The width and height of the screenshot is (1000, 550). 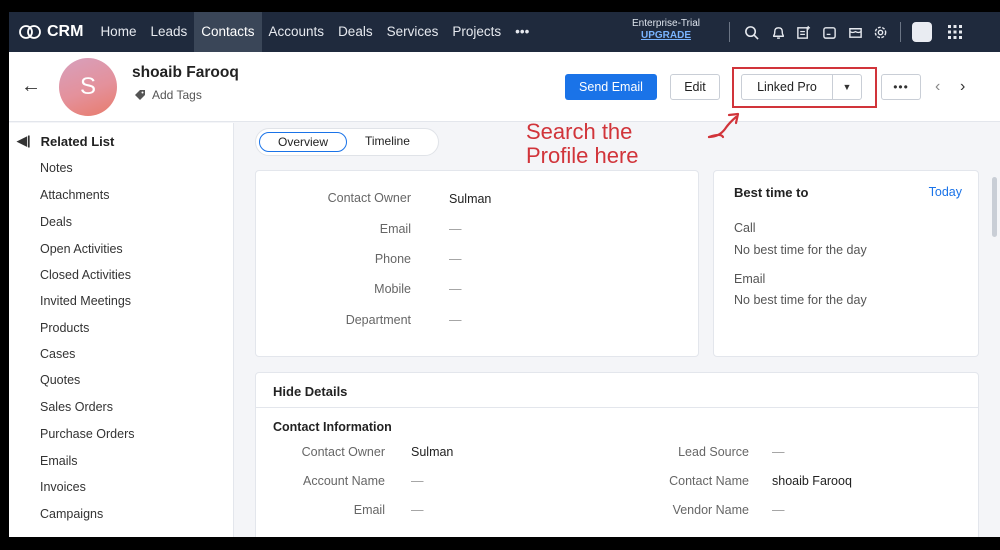 I want to click on annotation-arrow-icon, so click(x=723, y=125).